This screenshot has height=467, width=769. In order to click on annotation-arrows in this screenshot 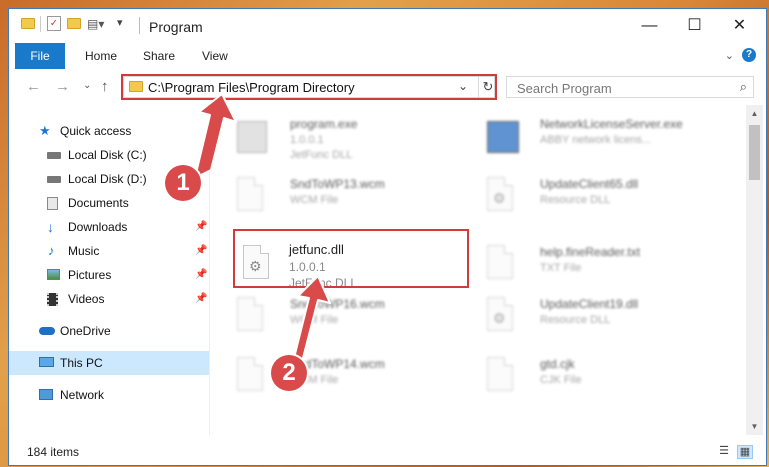, I will do `click(262, 228)`.